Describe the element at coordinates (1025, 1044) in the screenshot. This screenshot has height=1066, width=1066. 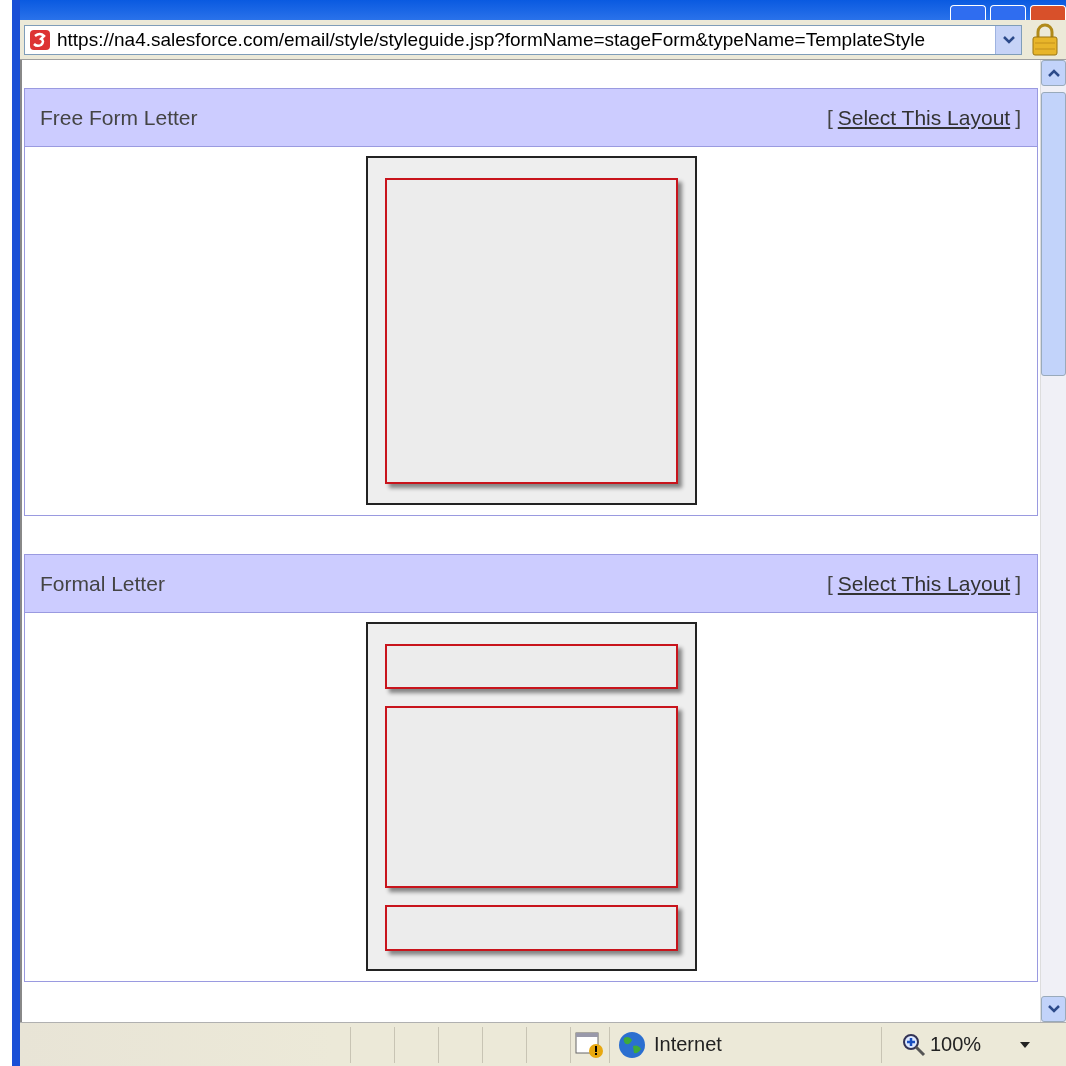
I see `dropdown-arrow-icon` at that location.